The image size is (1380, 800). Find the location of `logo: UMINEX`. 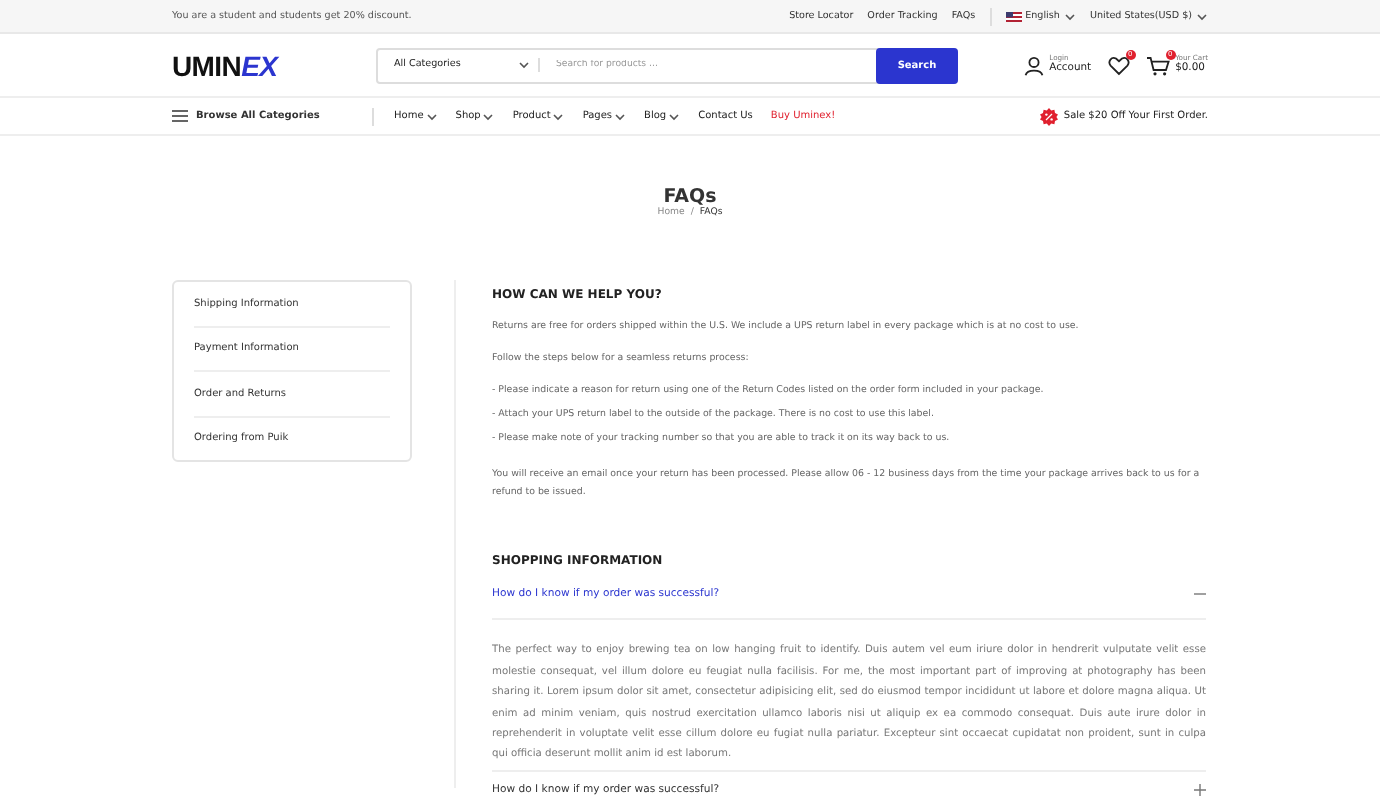

logo: UMINEX is located at coordinates (274, 65).